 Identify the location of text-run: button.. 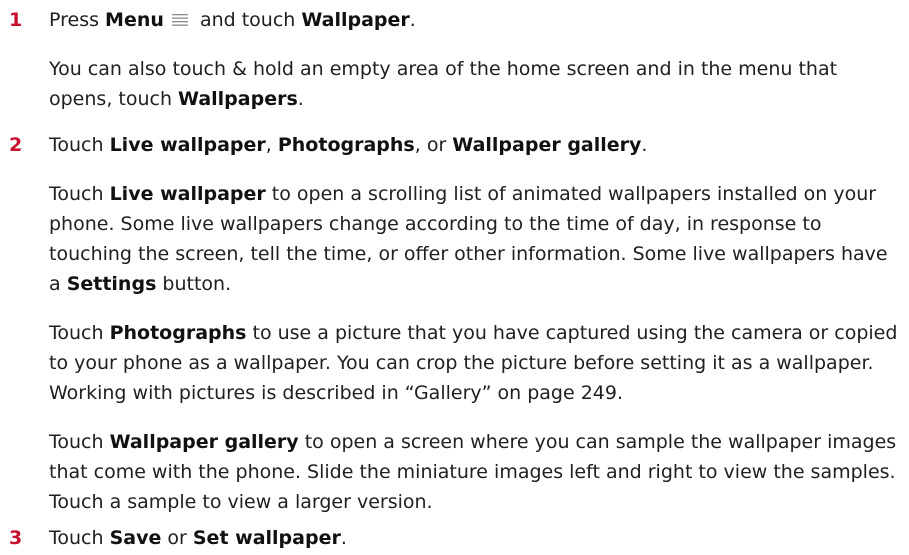
(194, 284).